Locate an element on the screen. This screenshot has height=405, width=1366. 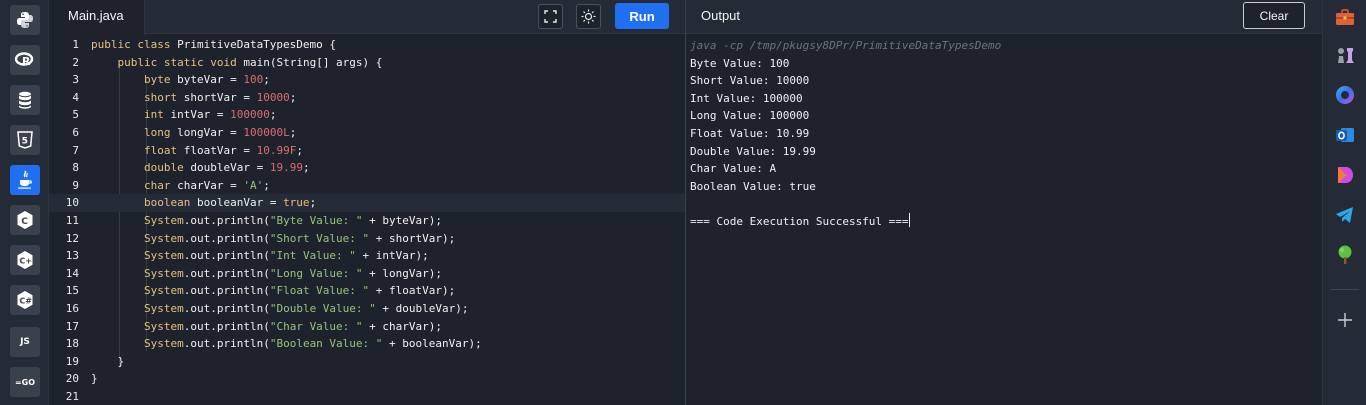
cpp-language-button: C+ is located at coordinates (25, 260).